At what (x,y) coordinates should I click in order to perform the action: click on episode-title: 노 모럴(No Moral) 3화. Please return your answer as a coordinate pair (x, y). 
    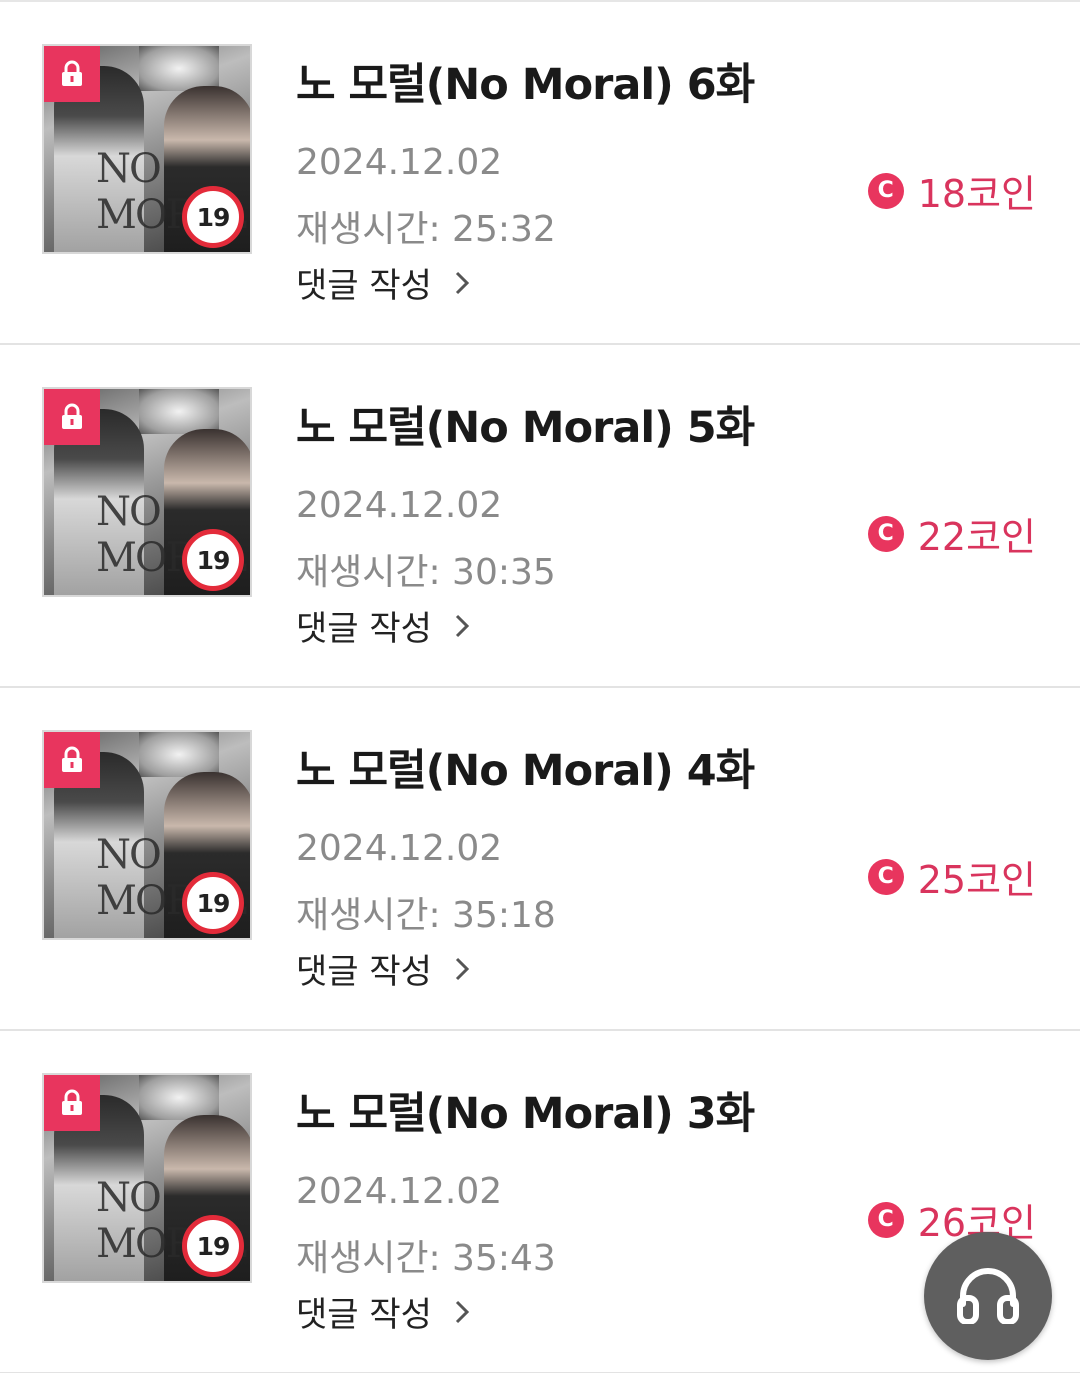
    Looking at the image, I should click on (525, 1110).